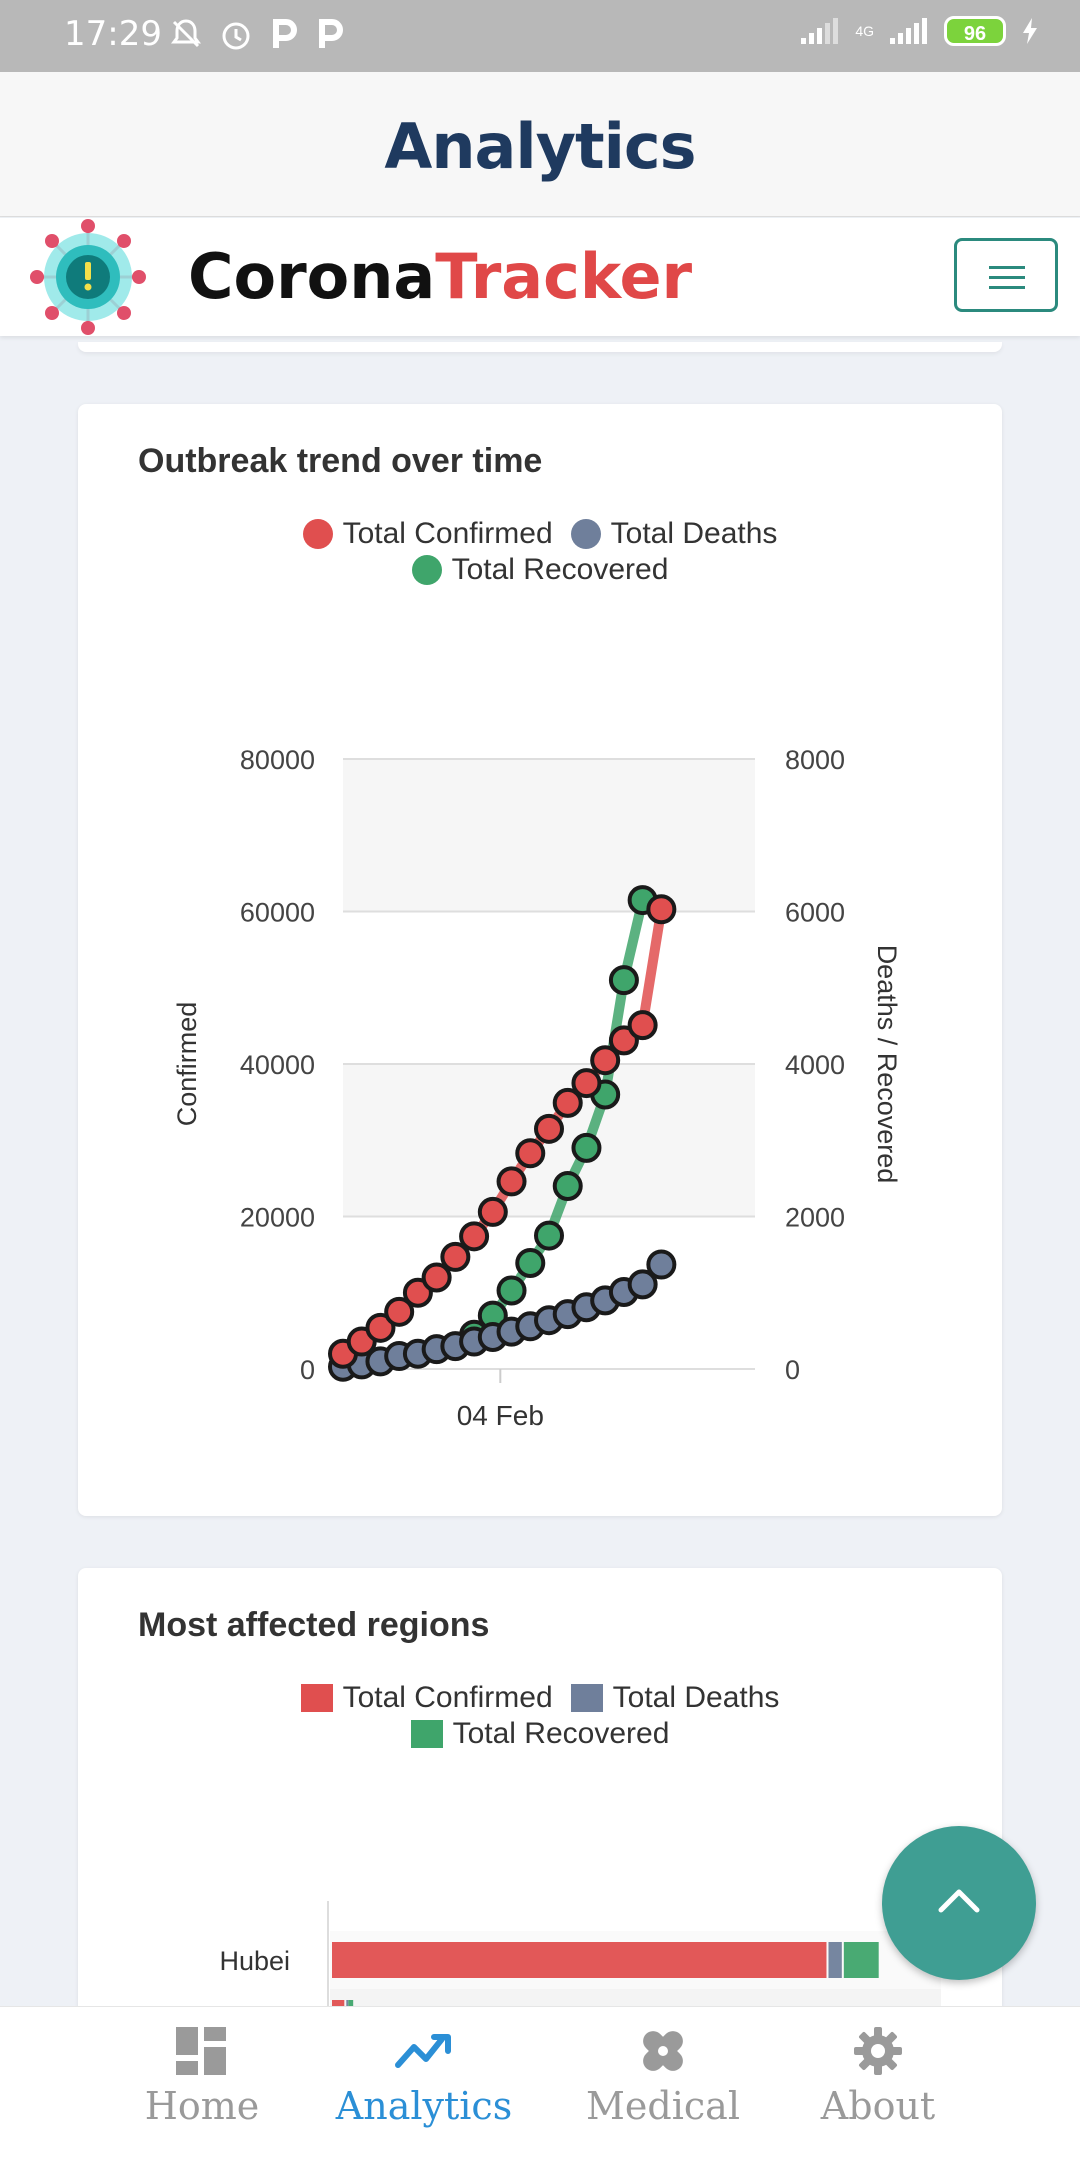 The image size is (1080, 2161). I want to click on tab-analytics: Analytics, so click(424, 2076).